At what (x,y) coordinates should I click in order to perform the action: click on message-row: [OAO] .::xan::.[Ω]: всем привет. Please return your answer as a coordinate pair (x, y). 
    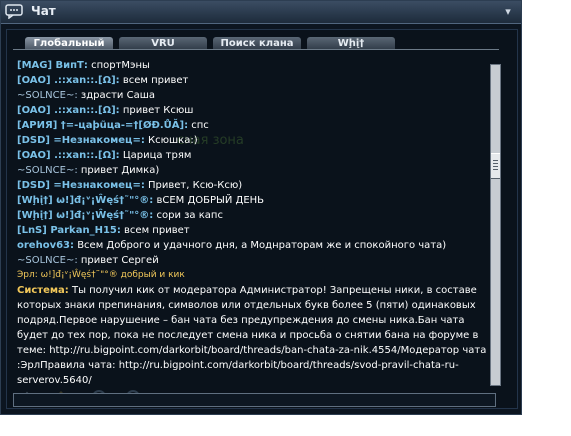
    Looking at the image, I should click on (252, 80).